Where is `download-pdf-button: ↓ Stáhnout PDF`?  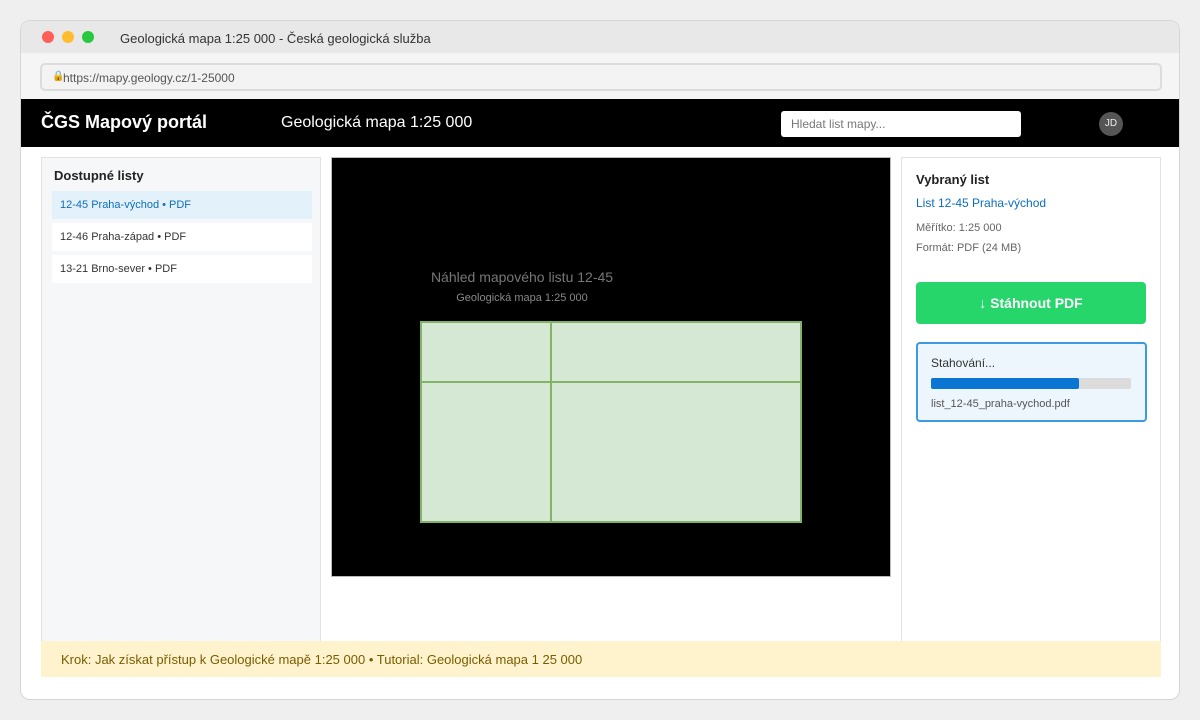 download-pdf-button: ↓ Stáhnout PDF is located at coordinates (1031, 303).